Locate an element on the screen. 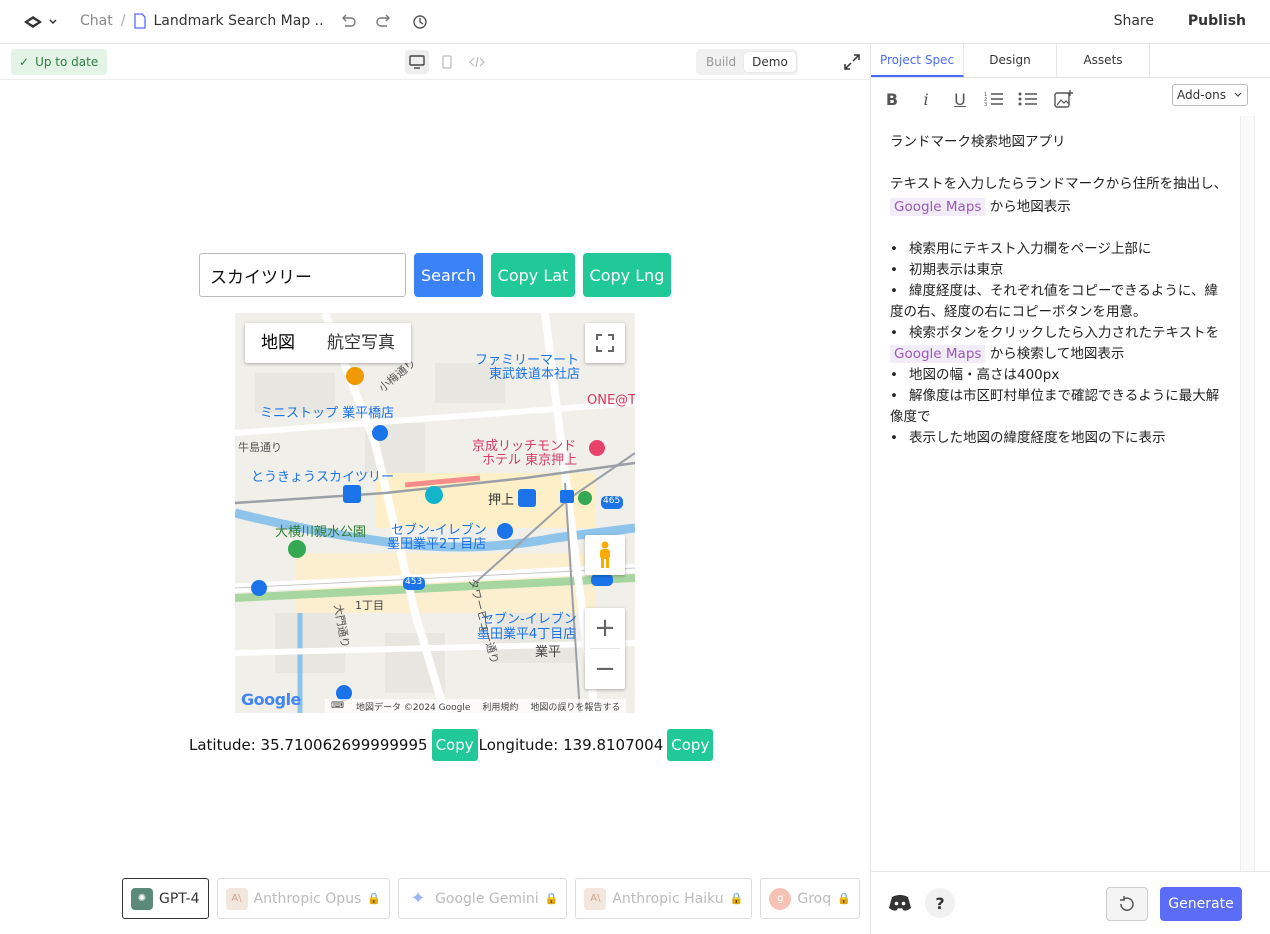 This screenshot has height=934, width=1270. mode-demo: Demo is located at coordinates (770, 62).